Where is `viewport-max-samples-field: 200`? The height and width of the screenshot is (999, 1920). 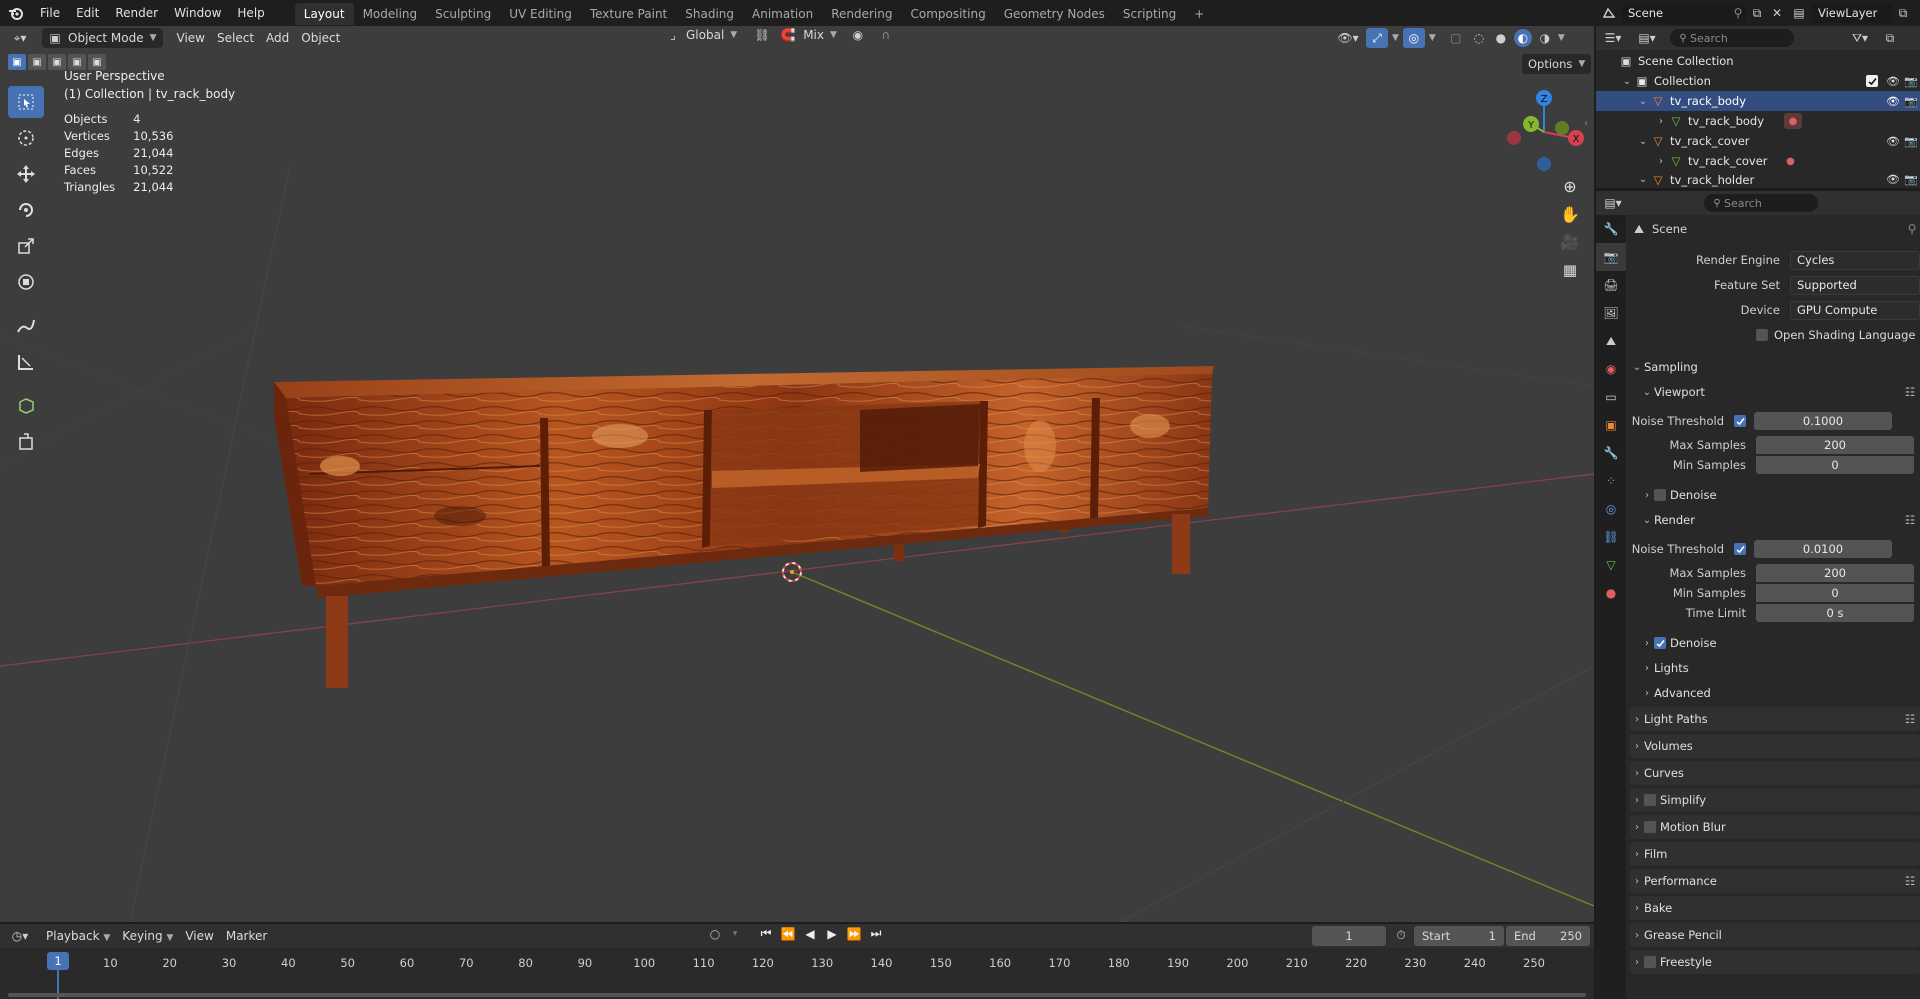
viewport-max-samples-field: 200 is located at coordinates (1835, 445).